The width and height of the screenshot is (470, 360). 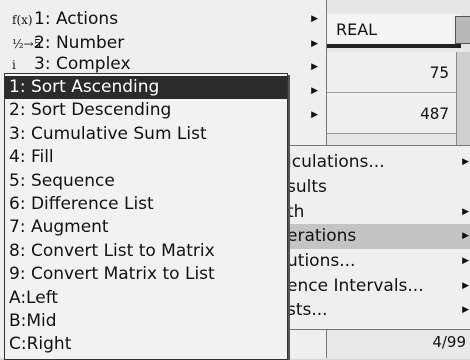 I want to click on menu-item-cumulative-sum-list: 3: Cumulative Sum List, so click(x=146, y=134).